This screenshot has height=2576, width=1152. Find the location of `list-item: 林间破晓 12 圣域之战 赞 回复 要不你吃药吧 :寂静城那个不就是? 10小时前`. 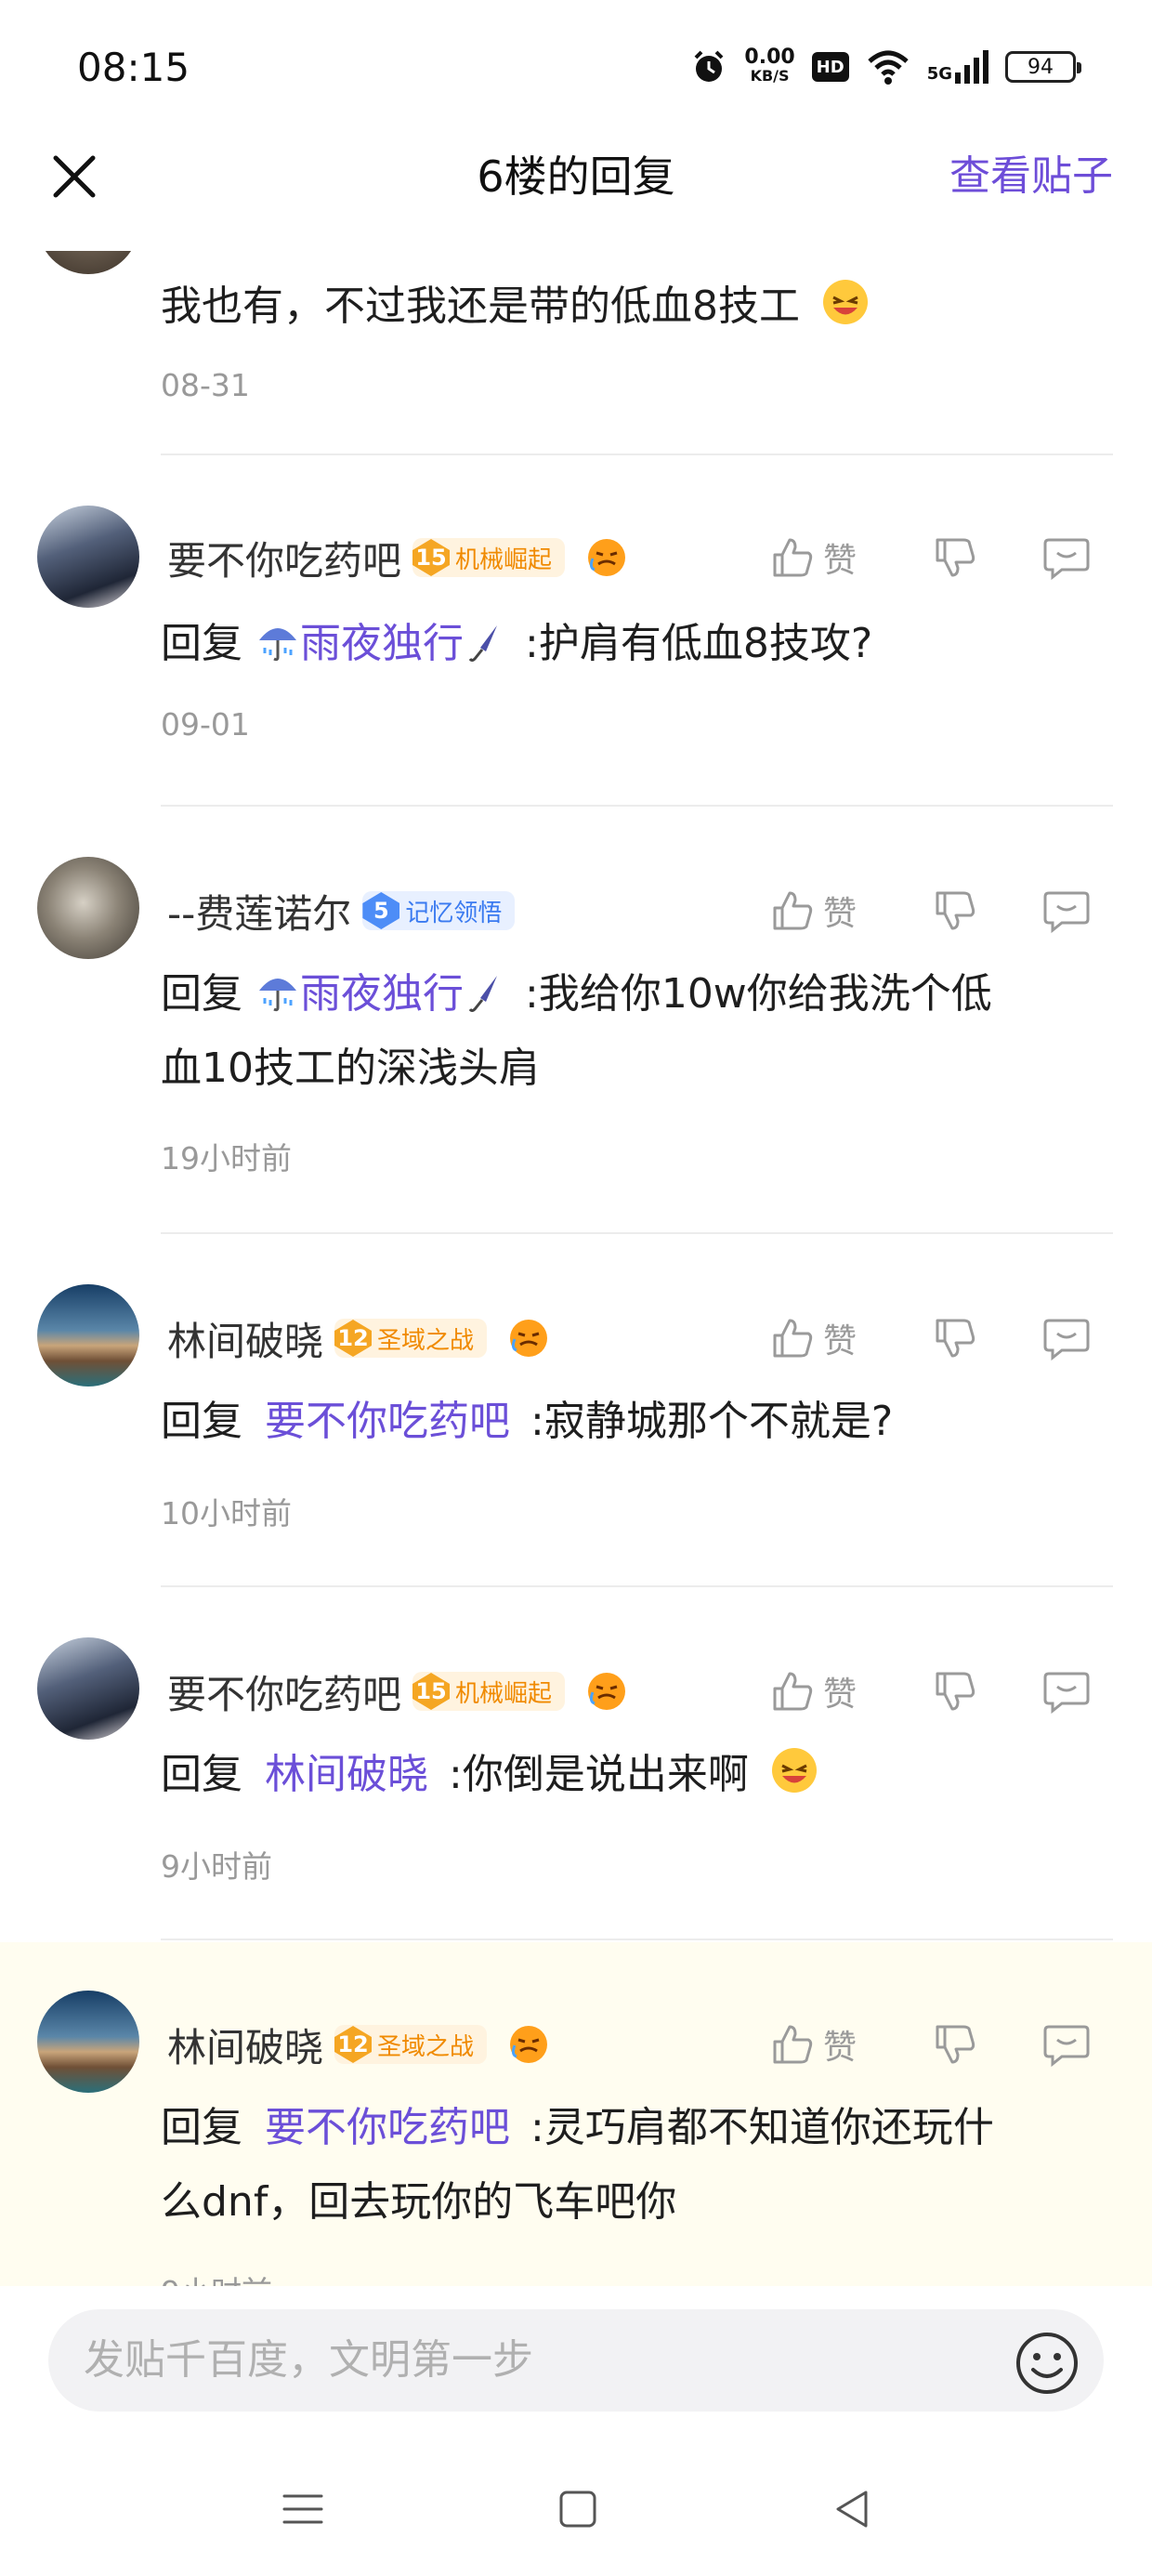

list-item: 林间破晓 12 圣域之战 赞 回复 要不你吃药吧 :寂静城那个不就是? 10小时前 is located at coordinates (576, 1412).